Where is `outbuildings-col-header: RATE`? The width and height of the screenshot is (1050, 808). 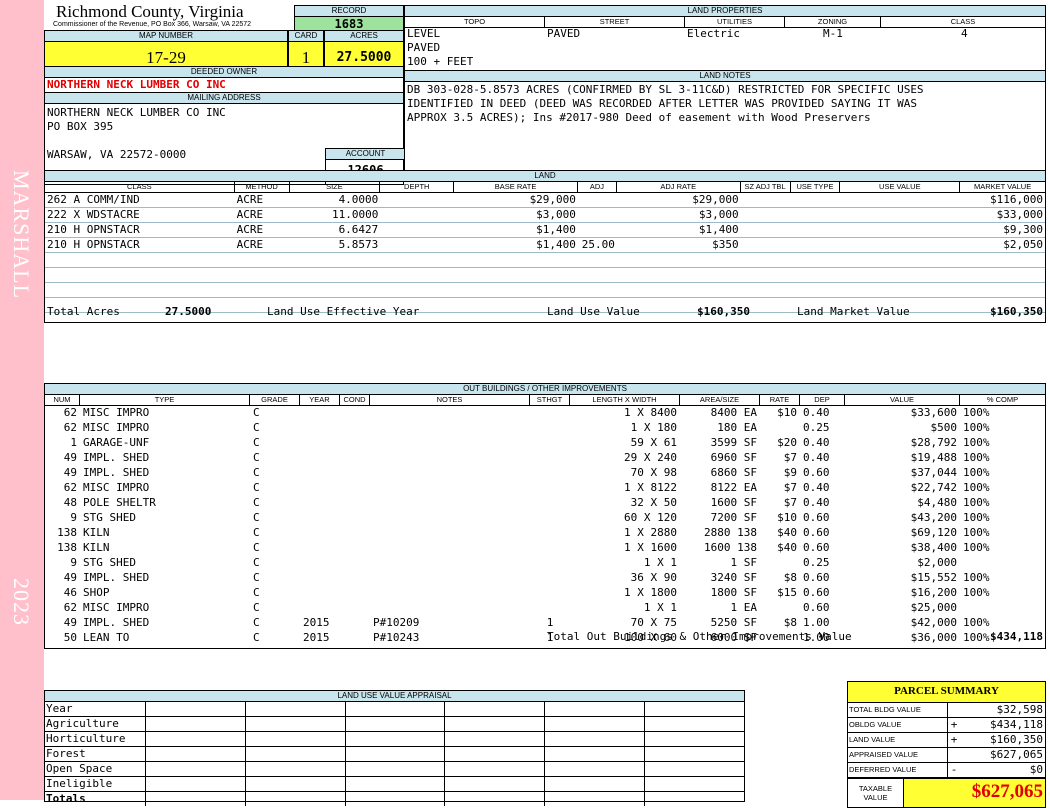
outbuildings-col-header: RATE is located at coordinates (780, 400).